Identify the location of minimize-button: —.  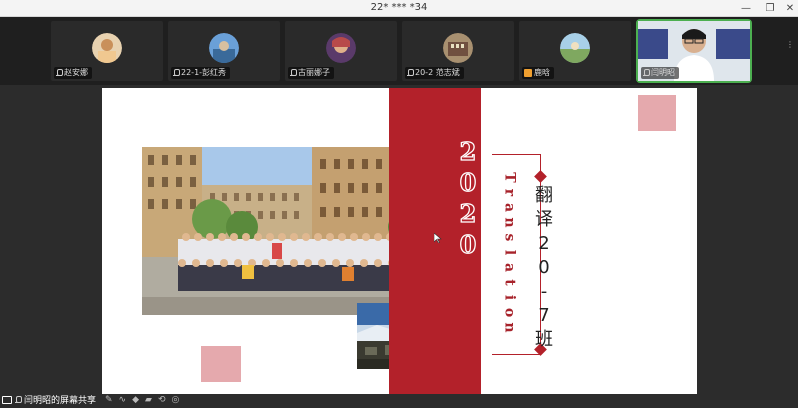
(746, 8).